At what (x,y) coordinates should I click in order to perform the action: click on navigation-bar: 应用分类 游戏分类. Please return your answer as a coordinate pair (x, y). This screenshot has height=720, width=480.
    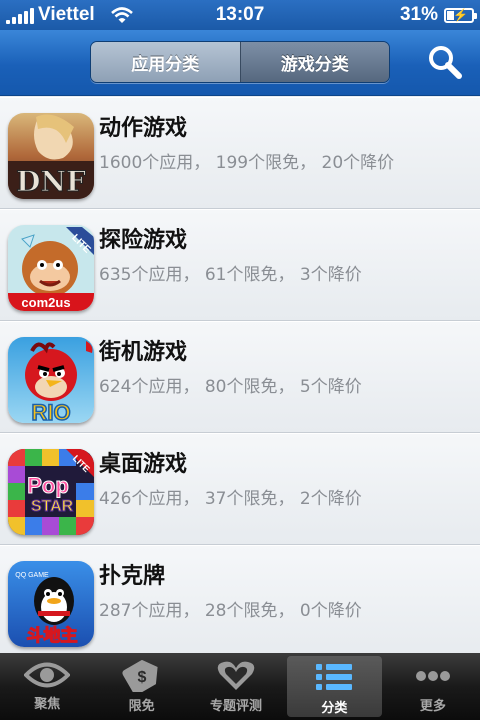
    Looking at the image, I should click on (240, 63).